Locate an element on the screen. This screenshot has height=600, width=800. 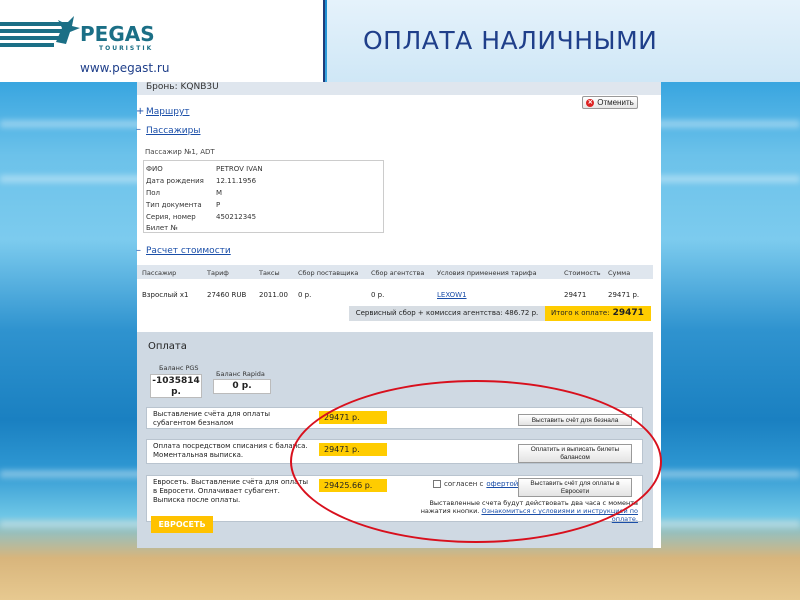
cancel-label: Отменить is located at coordinates (615, 102).